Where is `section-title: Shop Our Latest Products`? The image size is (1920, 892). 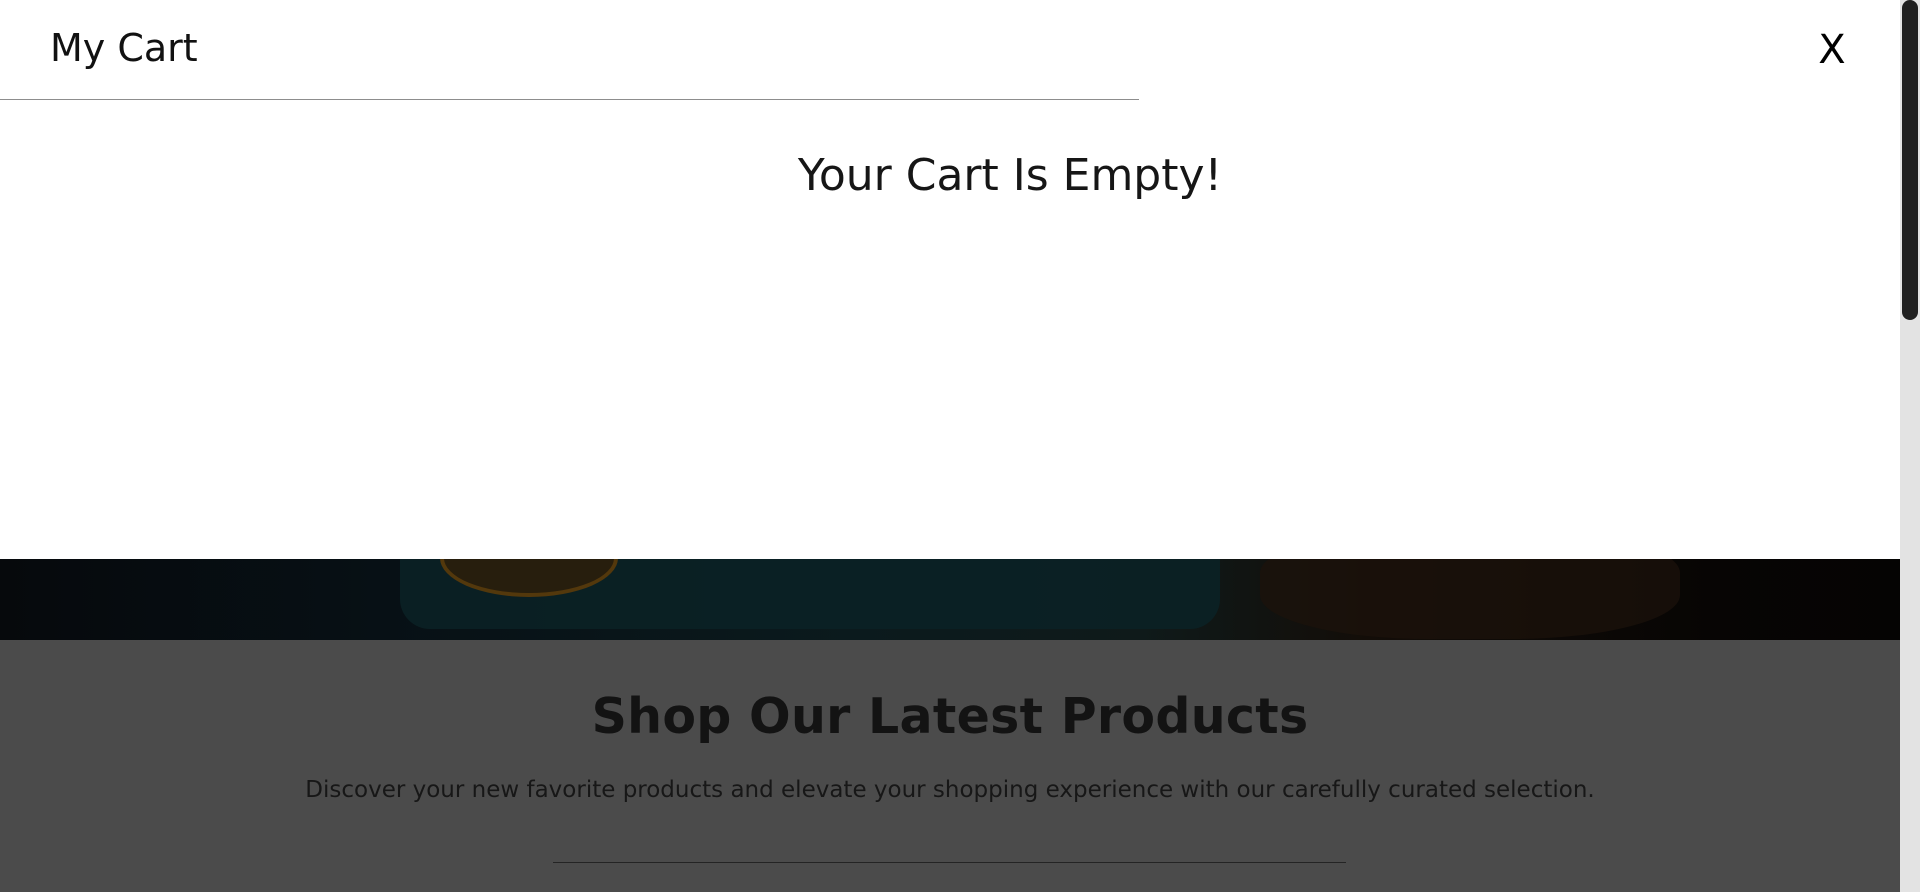
section-title: Shop Our Latest Products is located at coordinates (950, 716).